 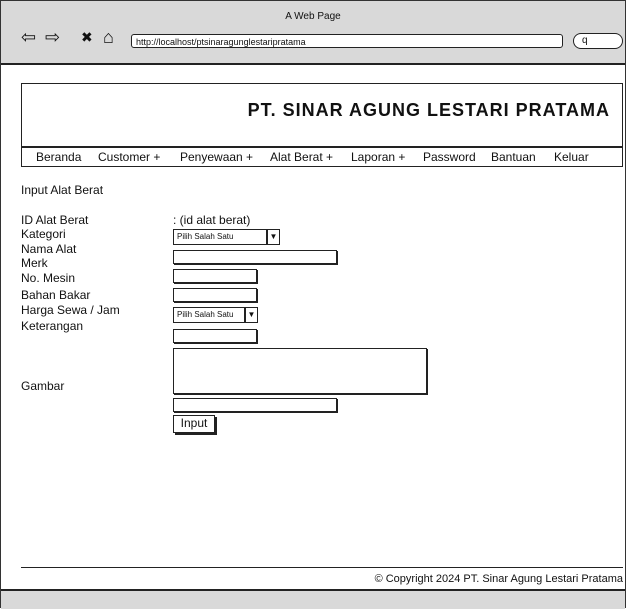 I want to click on forward-icon: ⇨, so click(x=52, y=37).